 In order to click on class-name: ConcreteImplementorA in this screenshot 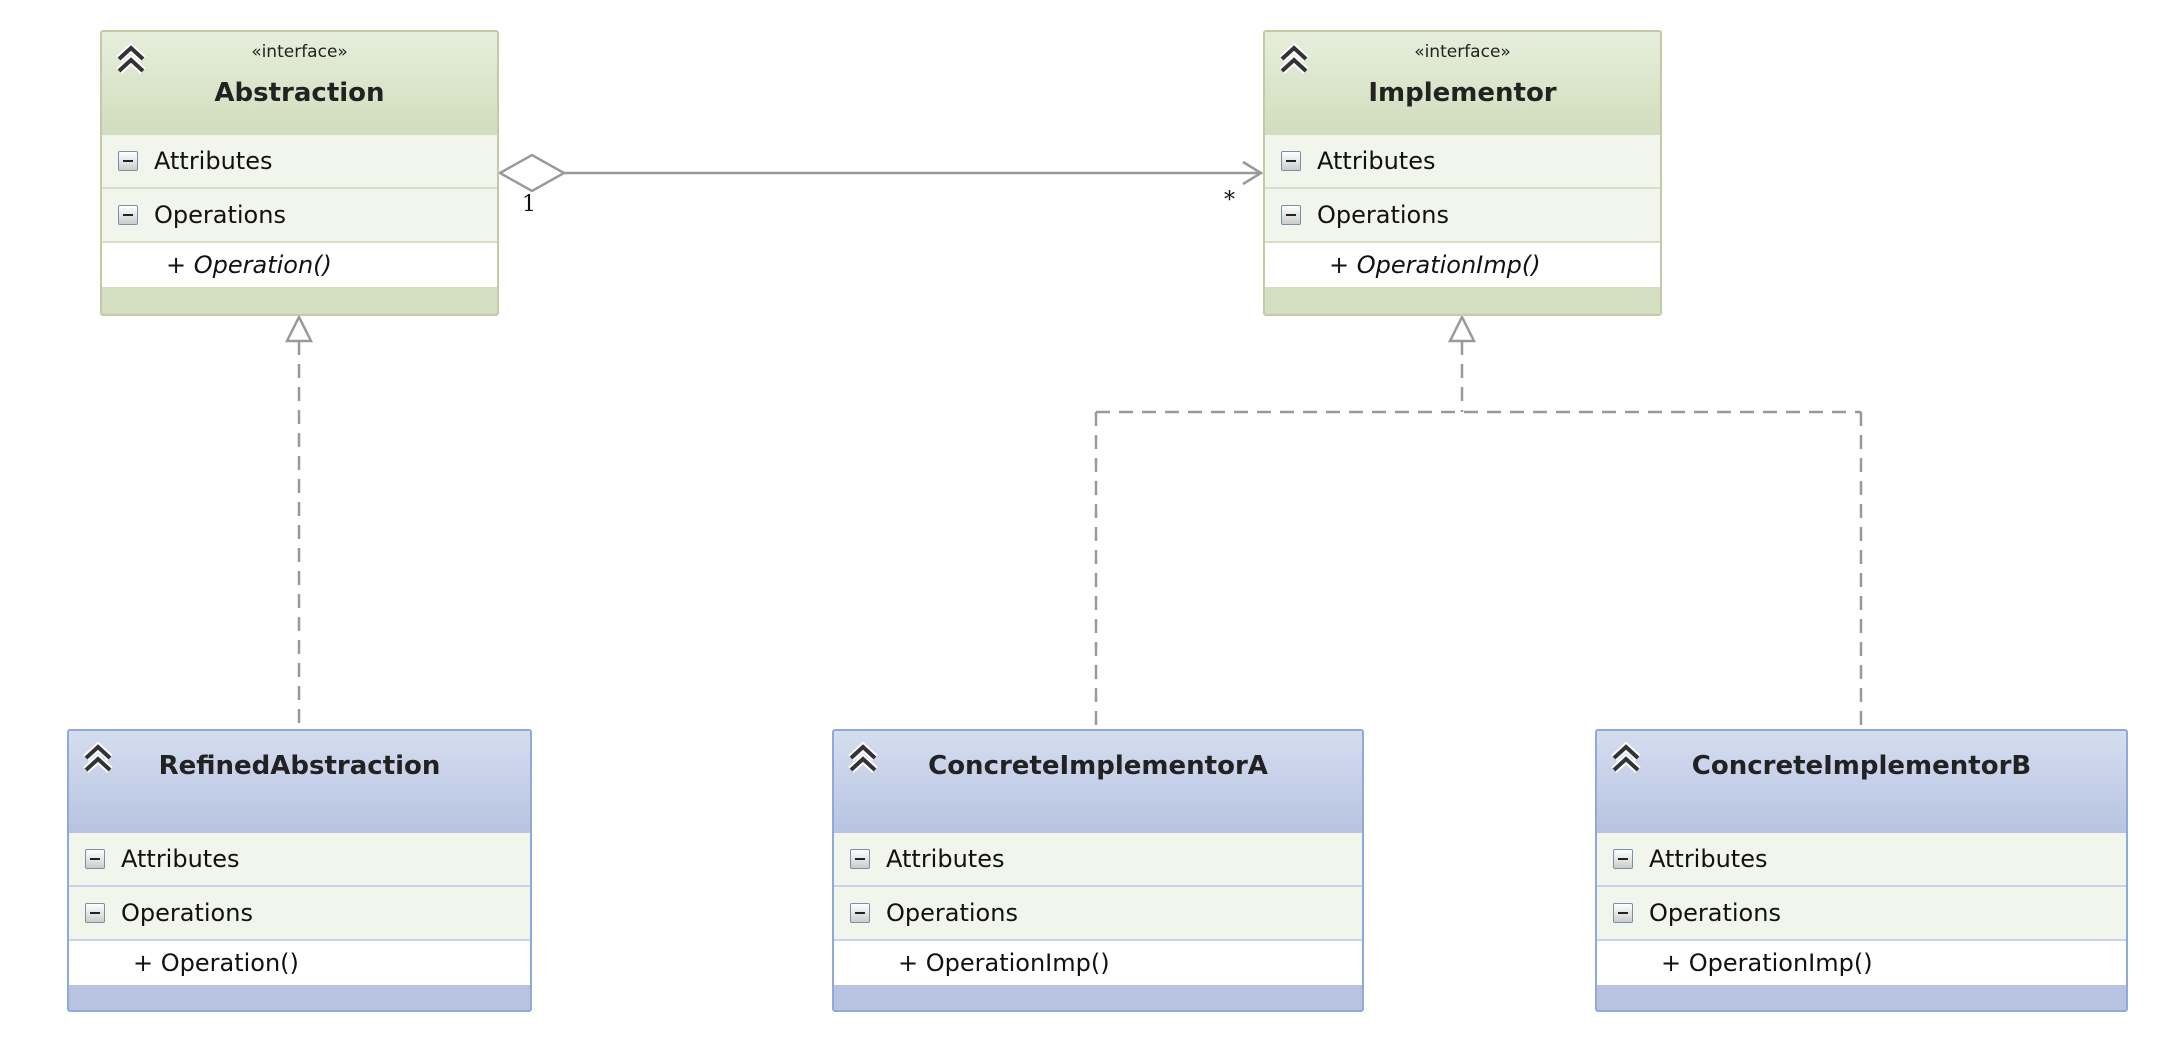, I will do `click(1098, 766)`.